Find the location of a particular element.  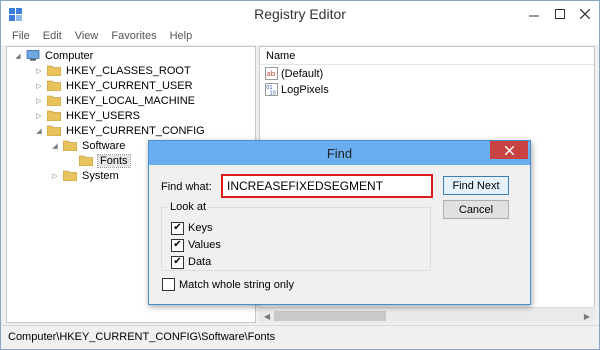

dialog-title: Find is located at coordinates (339, 153).